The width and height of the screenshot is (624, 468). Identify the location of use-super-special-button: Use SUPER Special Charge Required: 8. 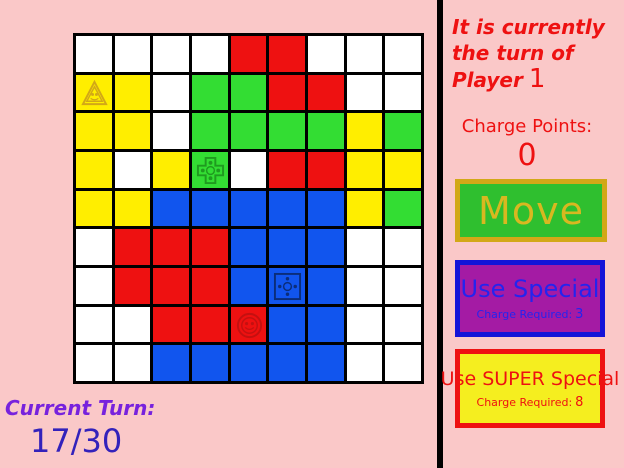
(530, 388).